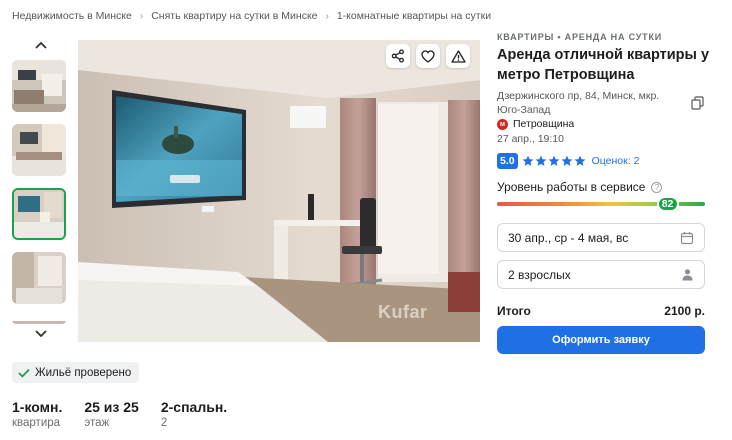 The image size is (732, 440). What do you see at coordinates (36, 423) in the screenshot?
I see `fact-label: квартира` at bounding box center [36, 423].